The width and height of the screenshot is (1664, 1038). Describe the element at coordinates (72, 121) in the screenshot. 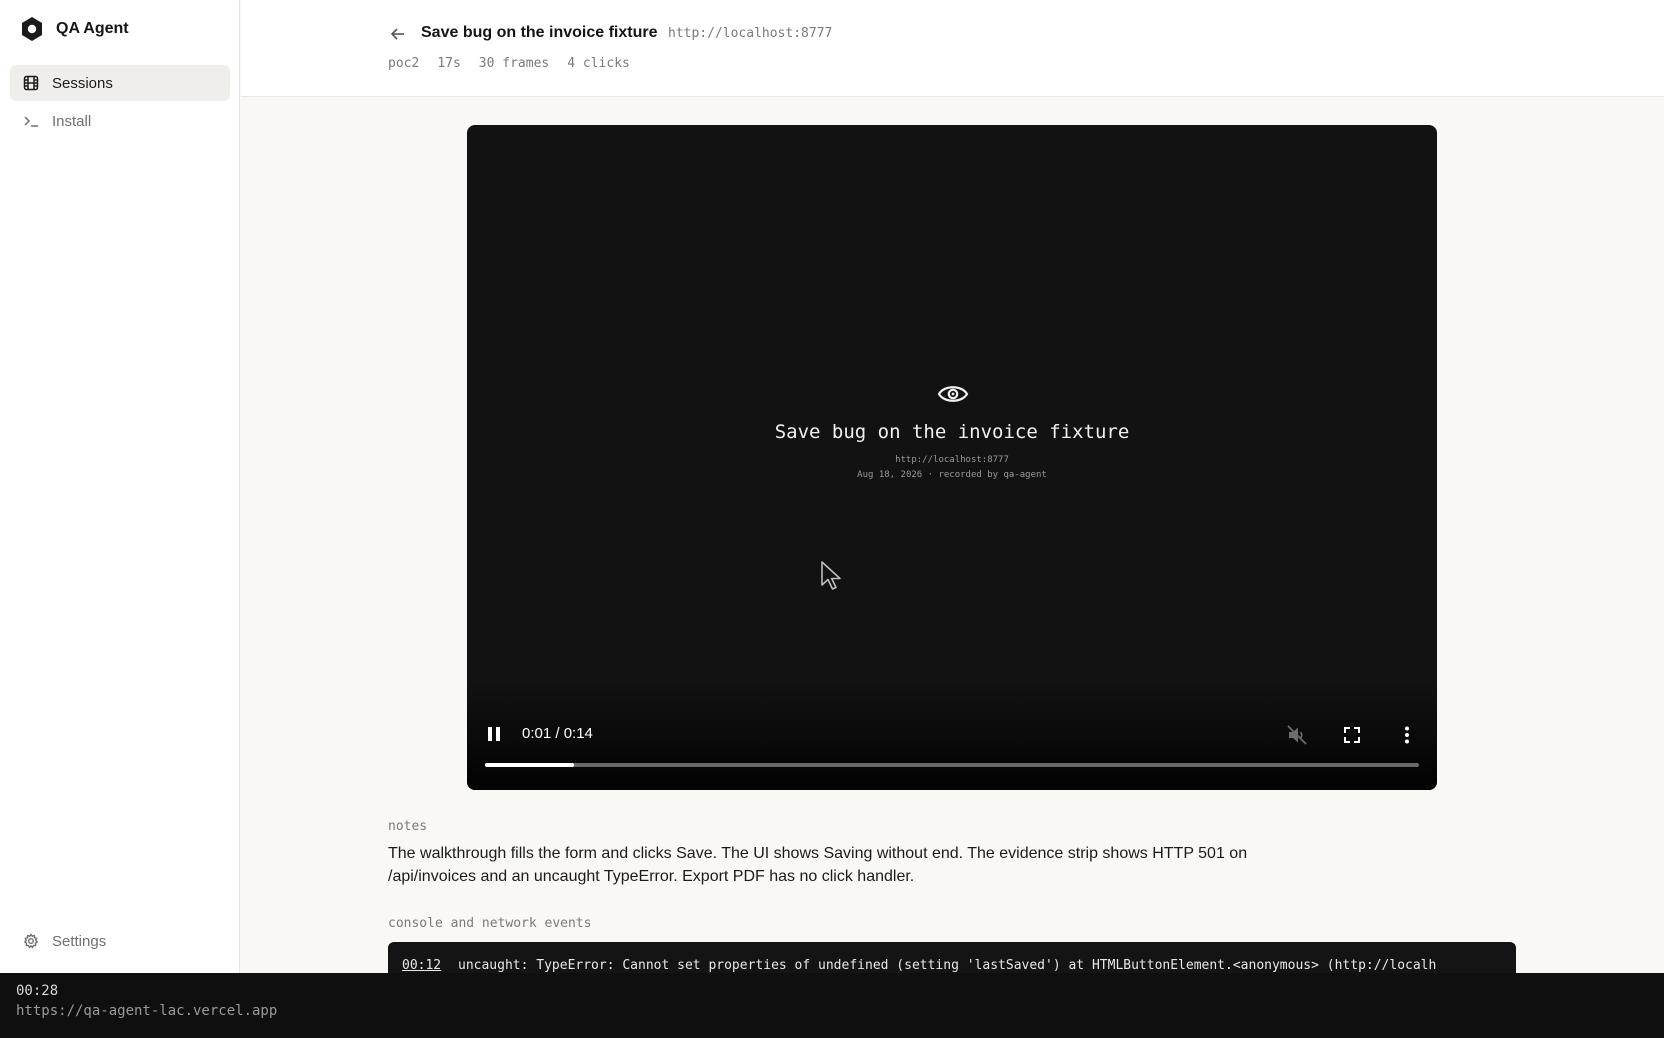

I see `sidebar-item-label: Install` at that location.